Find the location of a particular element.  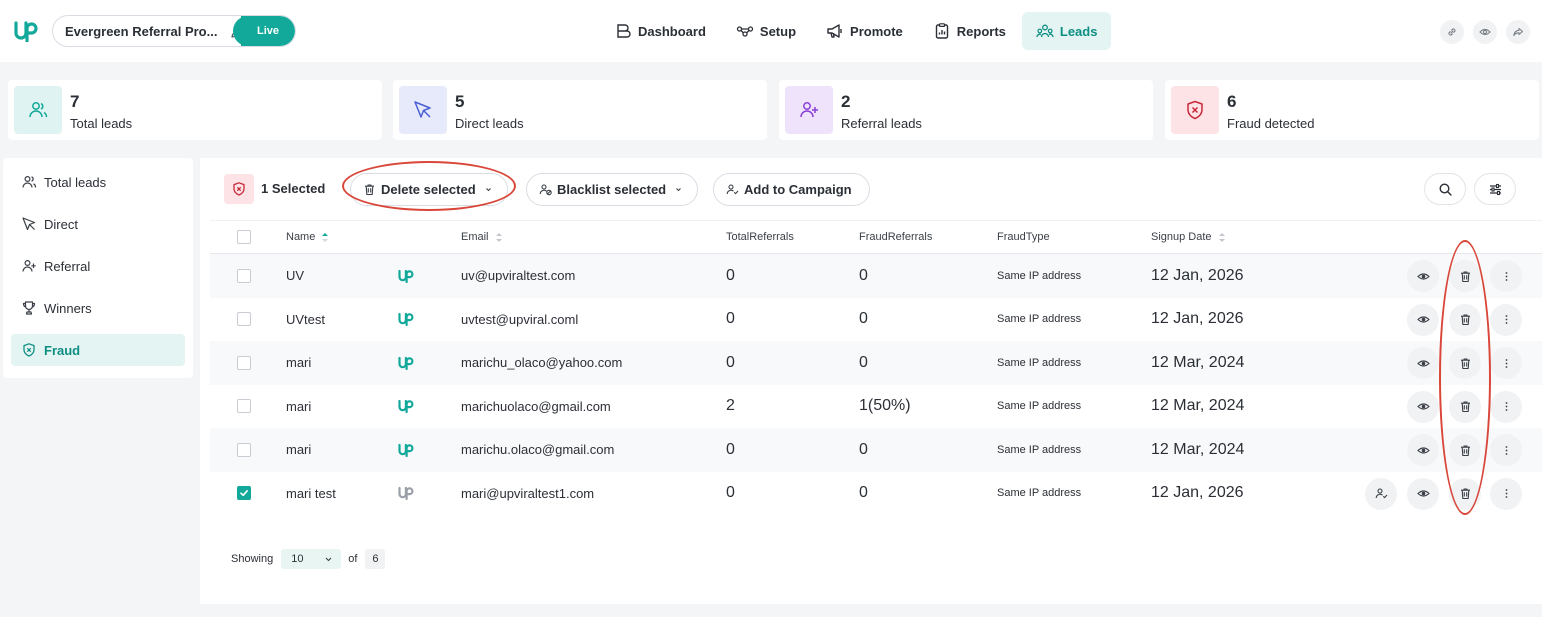

column-header-email: Email is located at coordinates (482, 237).